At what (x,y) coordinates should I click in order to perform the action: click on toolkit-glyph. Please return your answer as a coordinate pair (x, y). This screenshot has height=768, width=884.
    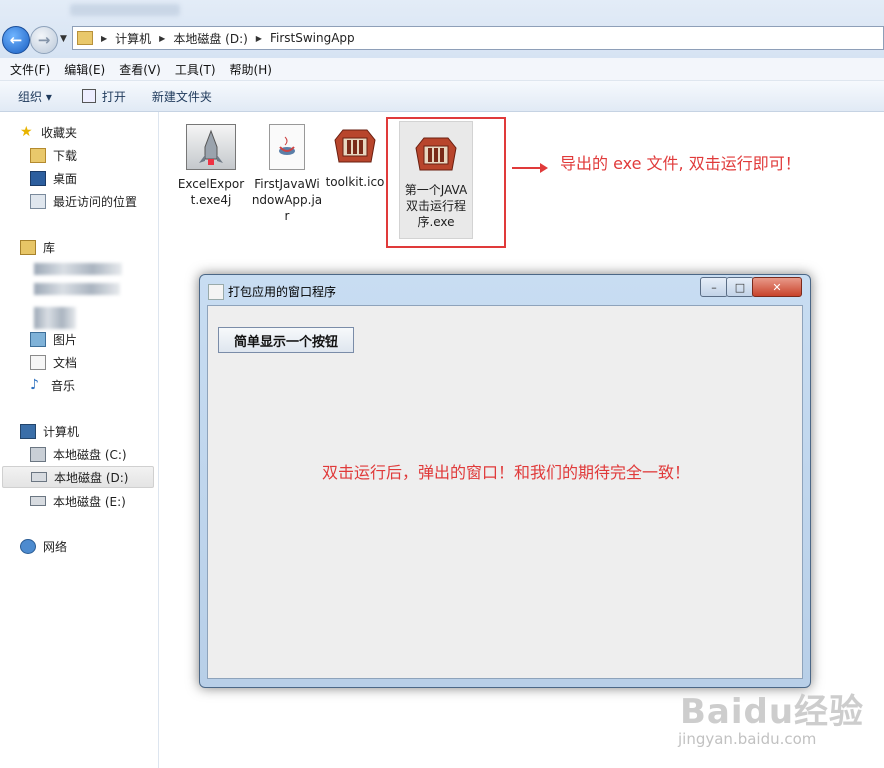
    Looking at the image, I should click on (355, 146).